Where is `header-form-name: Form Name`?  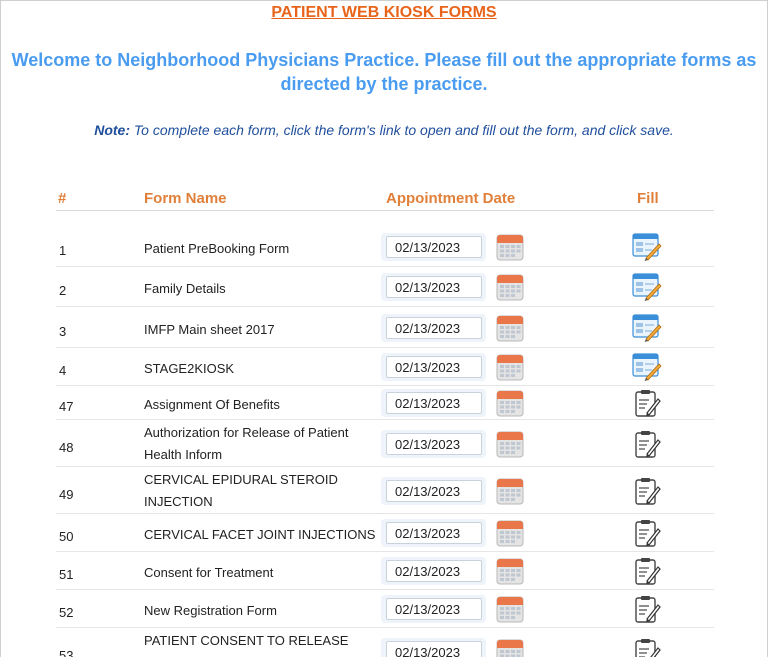
header-form-name: Form Name is located at coordinates (185, 198).